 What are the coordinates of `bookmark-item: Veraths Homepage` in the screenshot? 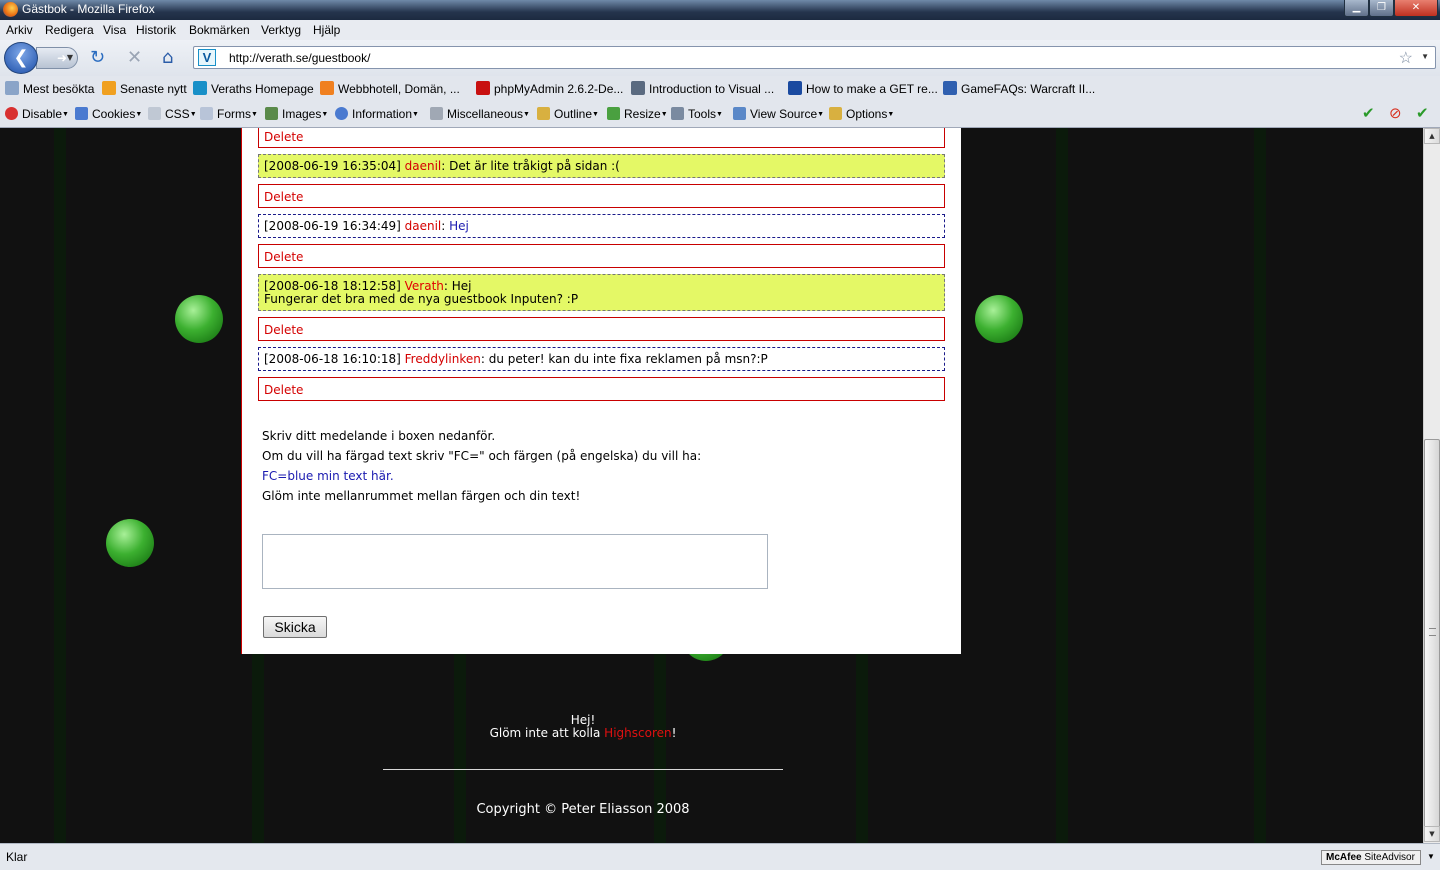 It's located at (253, 88).